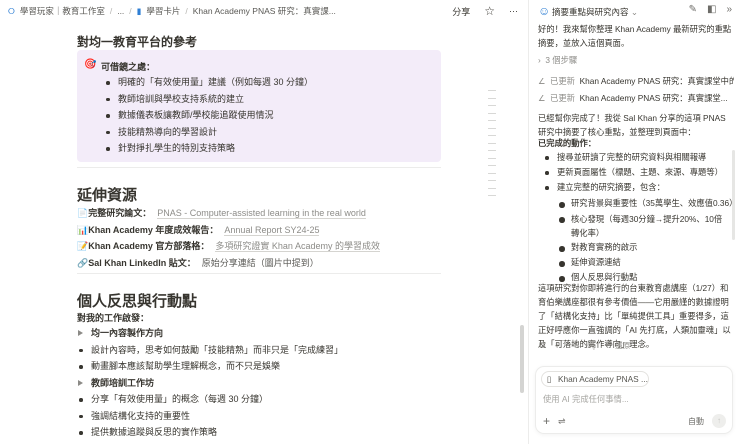 This screenshot has width=740, height=444. I want to click on blog-link: 多項研究證實 Khan Academy 的學習成效, so click(297, 246).